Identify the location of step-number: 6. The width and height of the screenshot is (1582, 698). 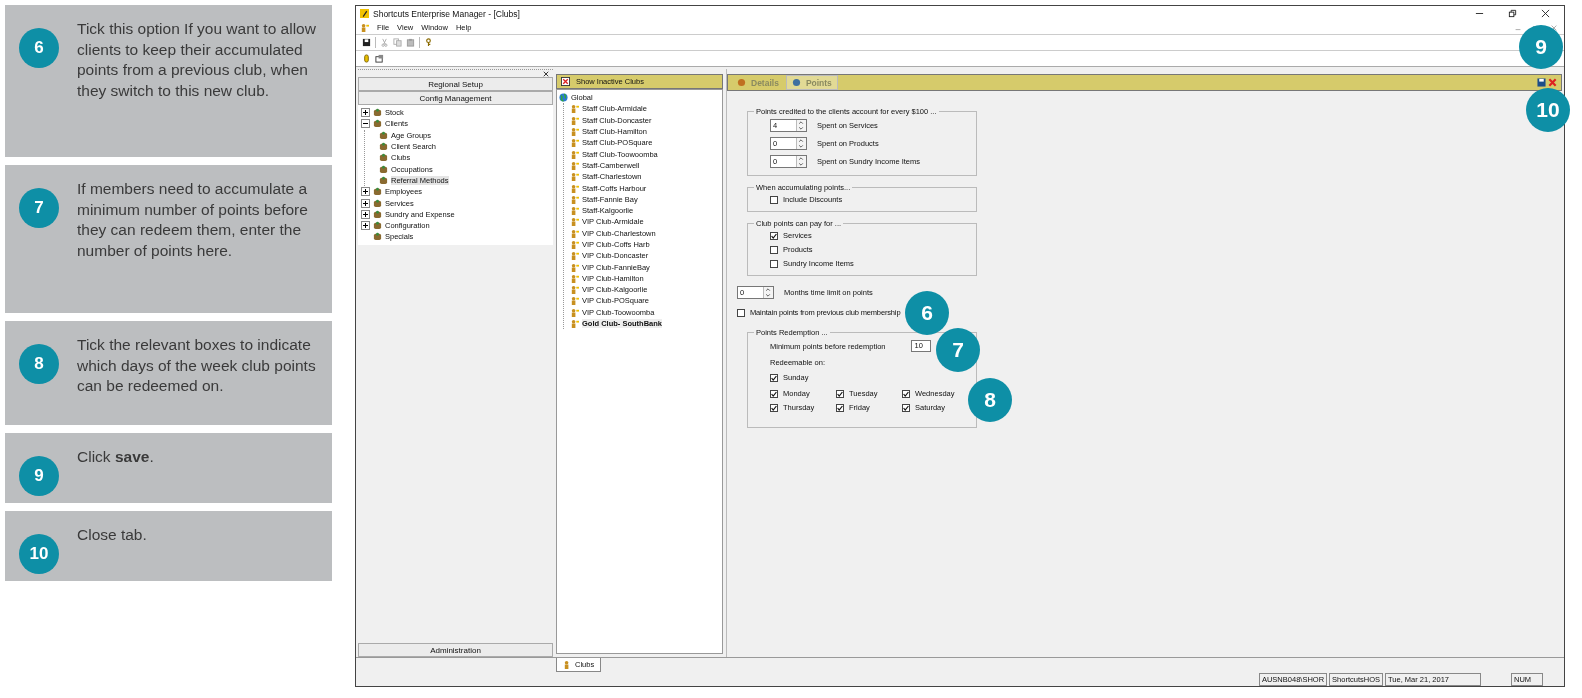
(39, 48).